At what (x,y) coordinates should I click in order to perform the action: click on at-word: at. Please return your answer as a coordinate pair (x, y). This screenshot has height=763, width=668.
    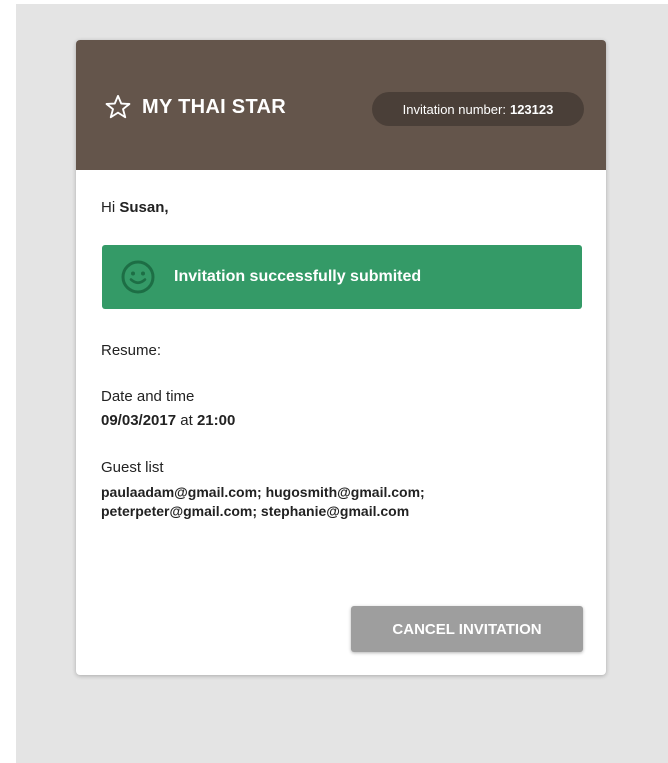
    Looking at the image, I should click on (186, 420).